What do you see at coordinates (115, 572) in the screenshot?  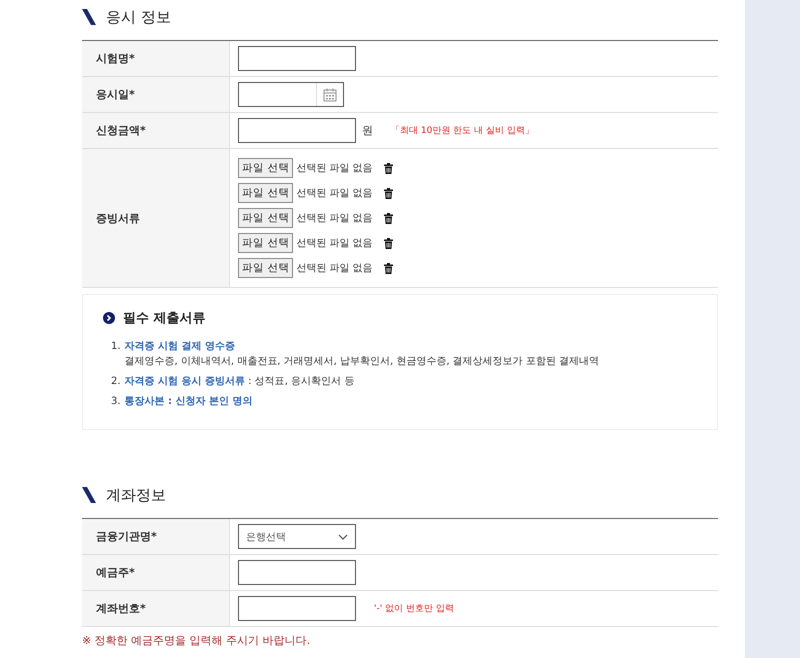 I see `field-label: 예금주*` at bounding box center [115, 572].